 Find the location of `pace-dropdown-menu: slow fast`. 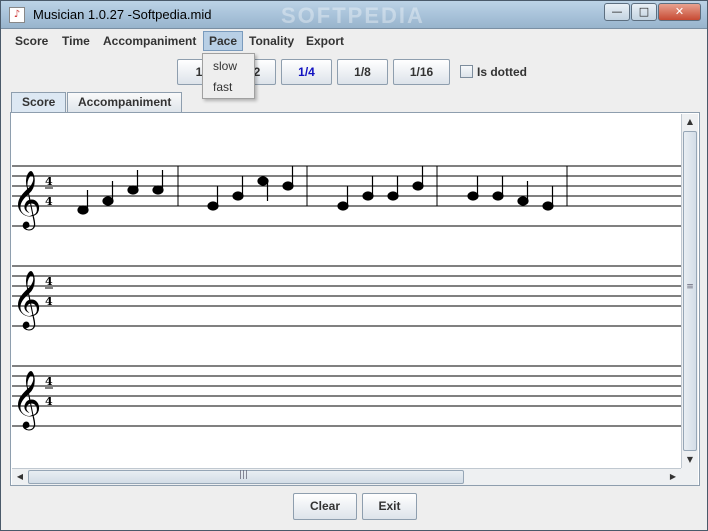

pace-dropdown-menu: slow fast is located at coordinates (228, 76).